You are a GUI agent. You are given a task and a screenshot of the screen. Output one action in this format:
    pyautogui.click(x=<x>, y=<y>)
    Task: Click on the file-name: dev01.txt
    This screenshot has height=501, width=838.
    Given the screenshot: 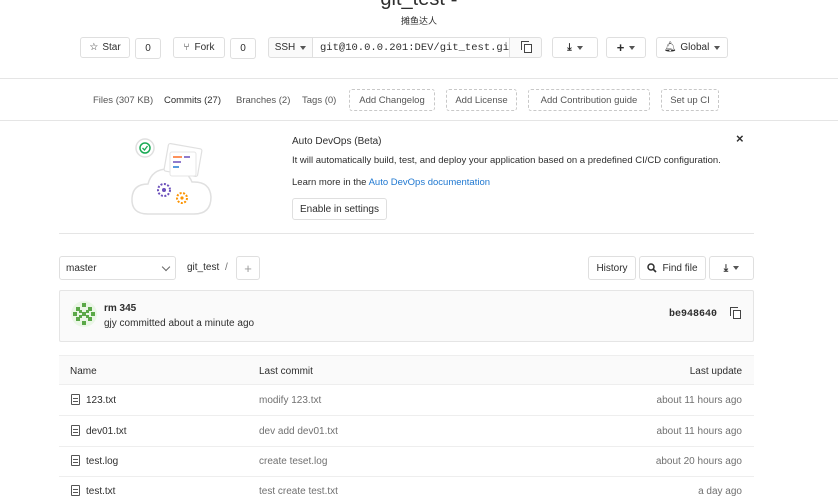 What is the action you would take?
    pyautogui.click(x=106, y=431)
    